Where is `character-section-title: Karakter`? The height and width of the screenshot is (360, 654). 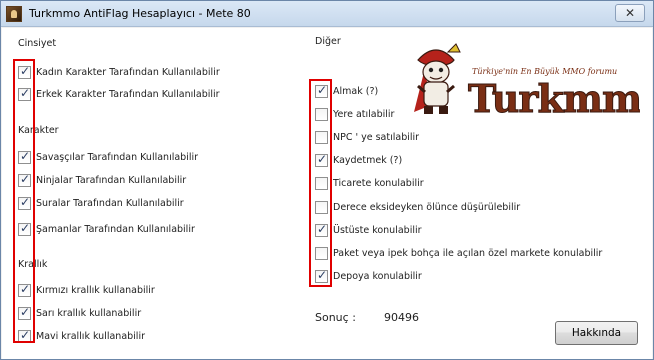 character-section-title: Karakter is located at coordinates (38, 130).